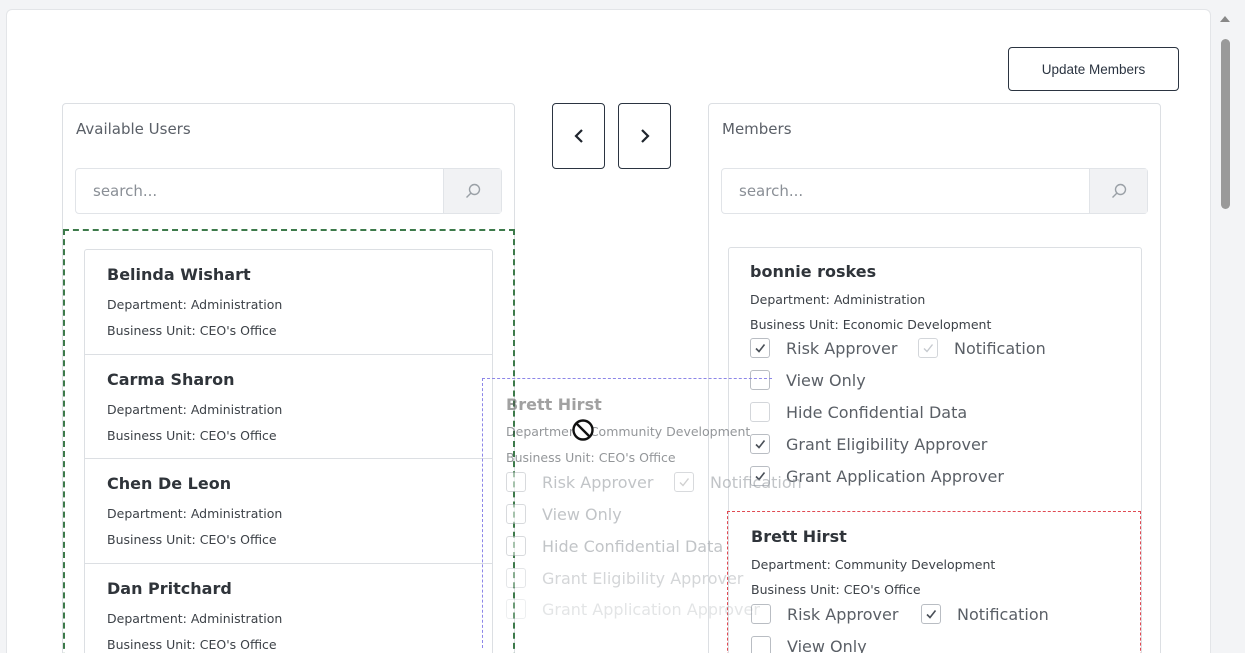 This screenshot has height=653, width=1245. I want to click on vertical-scrollbar, so click(1225, 333).